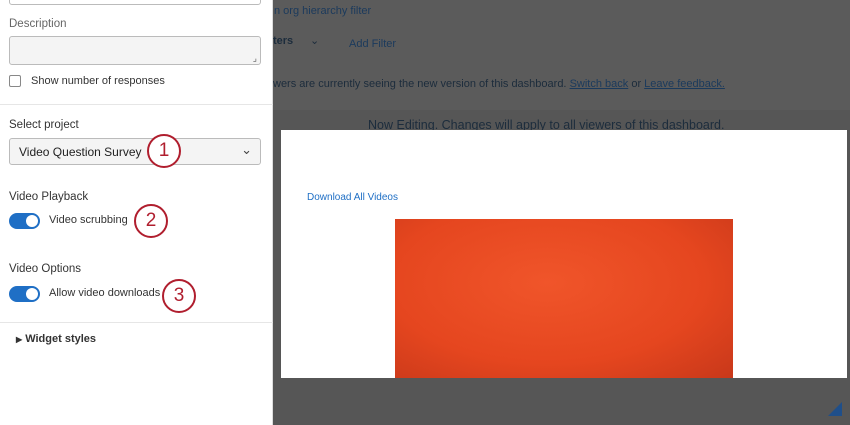  What do you see at coordinates (283, 41) in the screenshot?
I see `filters-label: ters` at bounding box center [283, 41].